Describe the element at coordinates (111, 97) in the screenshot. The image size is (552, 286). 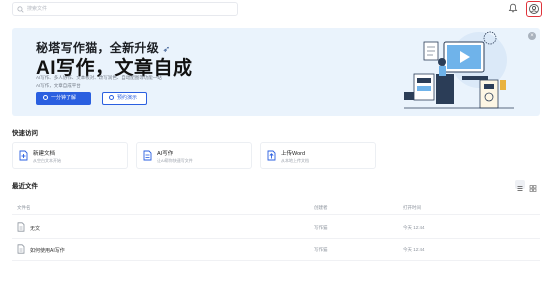
I see `clock-icon` at that location.